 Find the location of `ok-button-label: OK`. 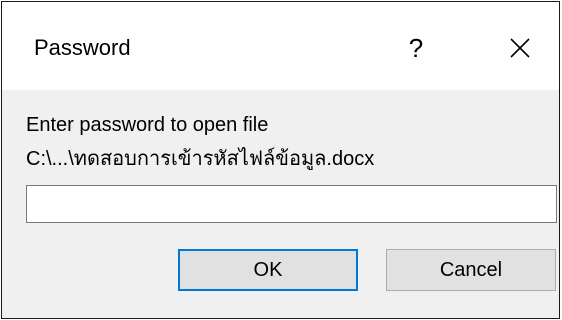

ok-button-label: OK is located at coordinates (268, 269).